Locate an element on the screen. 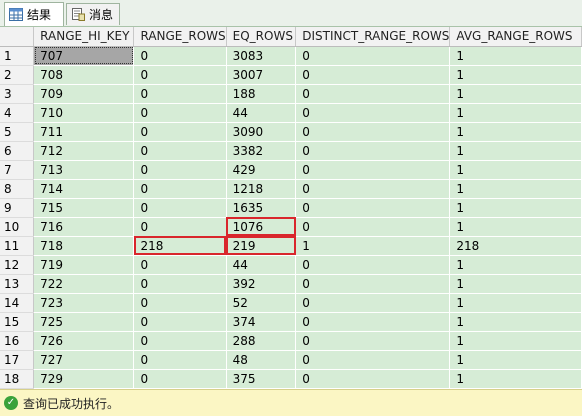 This screenshot has width=582, height=416. cell-row-number: 8 is located at coordinates (17, 189).